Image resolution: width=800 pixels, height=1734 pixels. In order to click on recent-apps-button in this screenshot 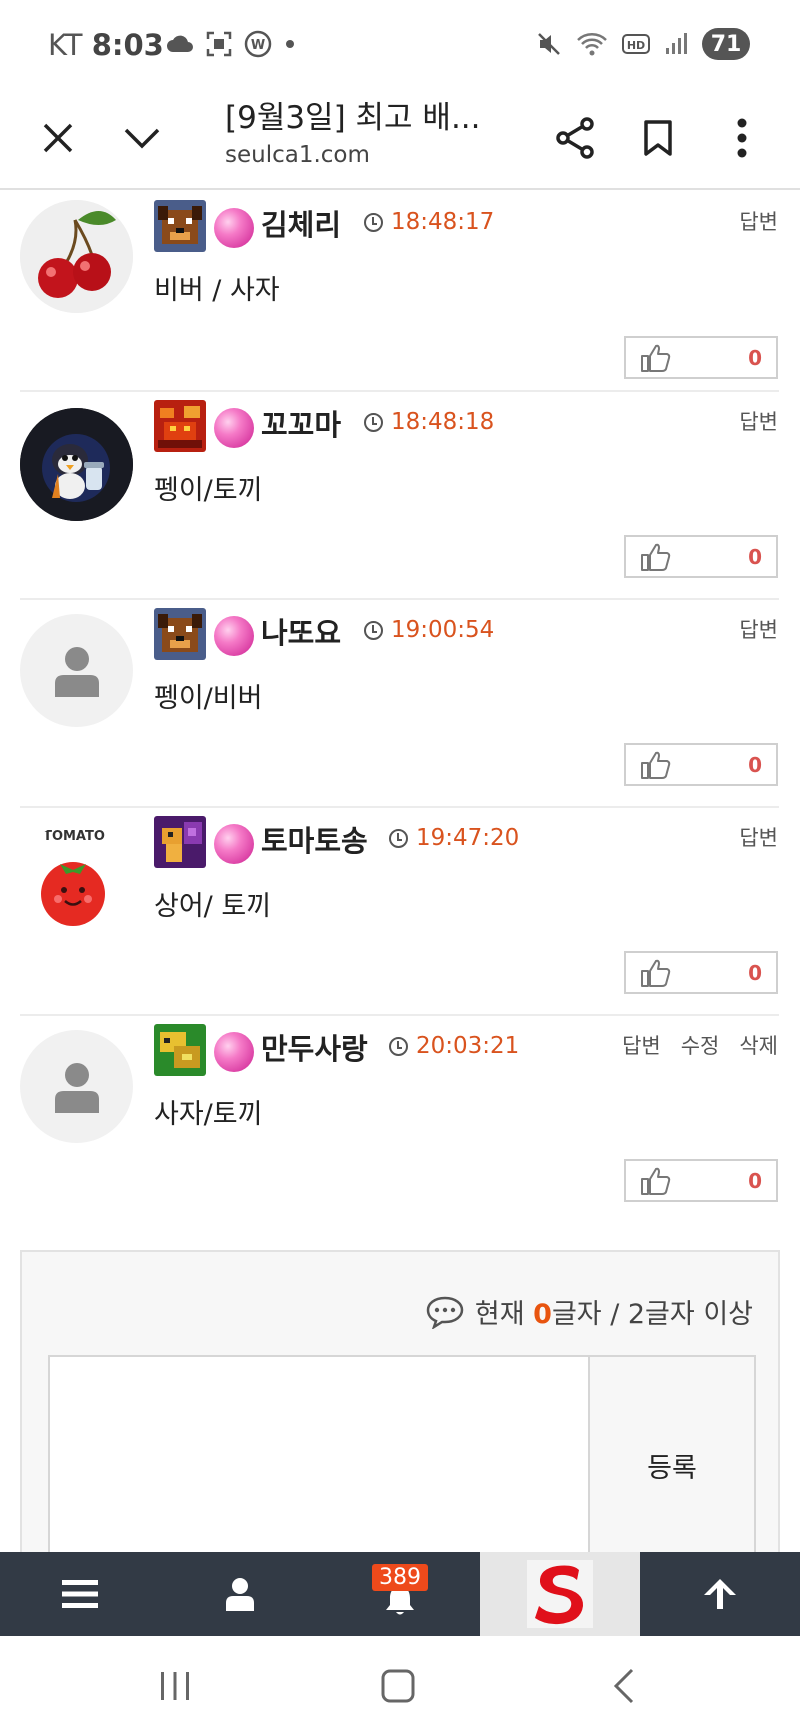, I will do `click(175, 1686)`.